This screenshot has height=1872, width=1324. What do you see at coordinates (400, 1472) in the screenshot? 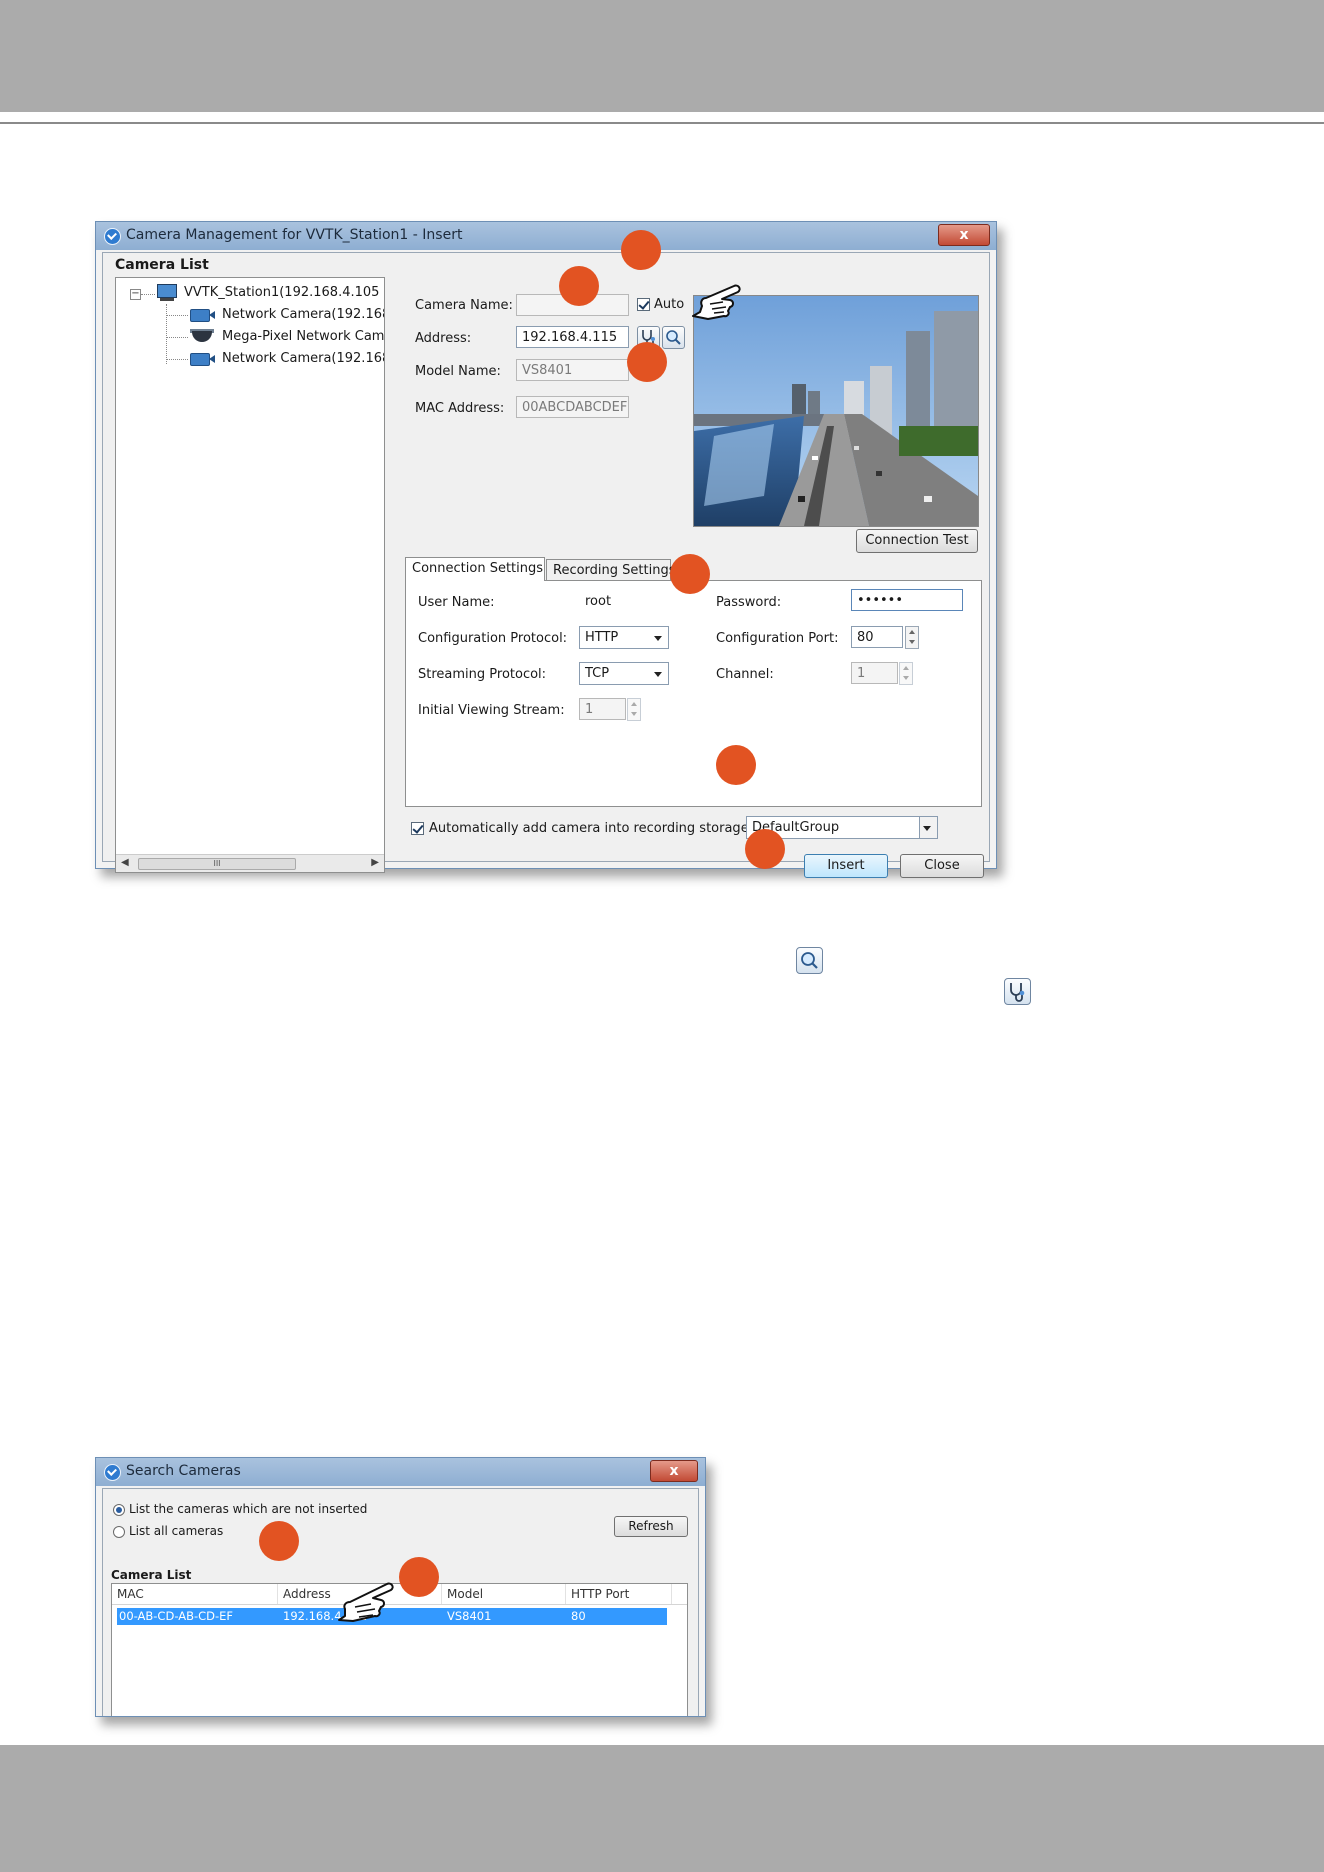
I see `title-bar: Search Cameras x` at bounding box center [400, 1472].